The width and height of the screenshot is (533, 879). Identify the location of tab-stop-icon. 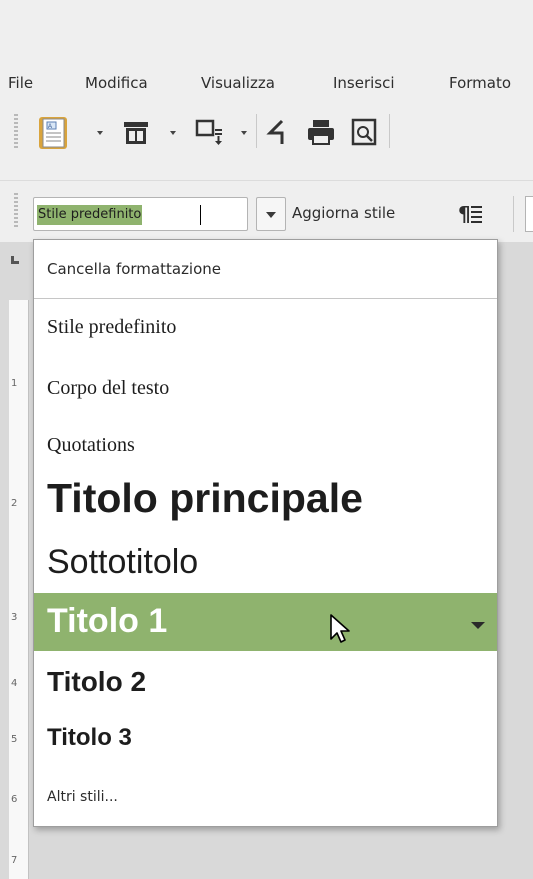
(15, 260).